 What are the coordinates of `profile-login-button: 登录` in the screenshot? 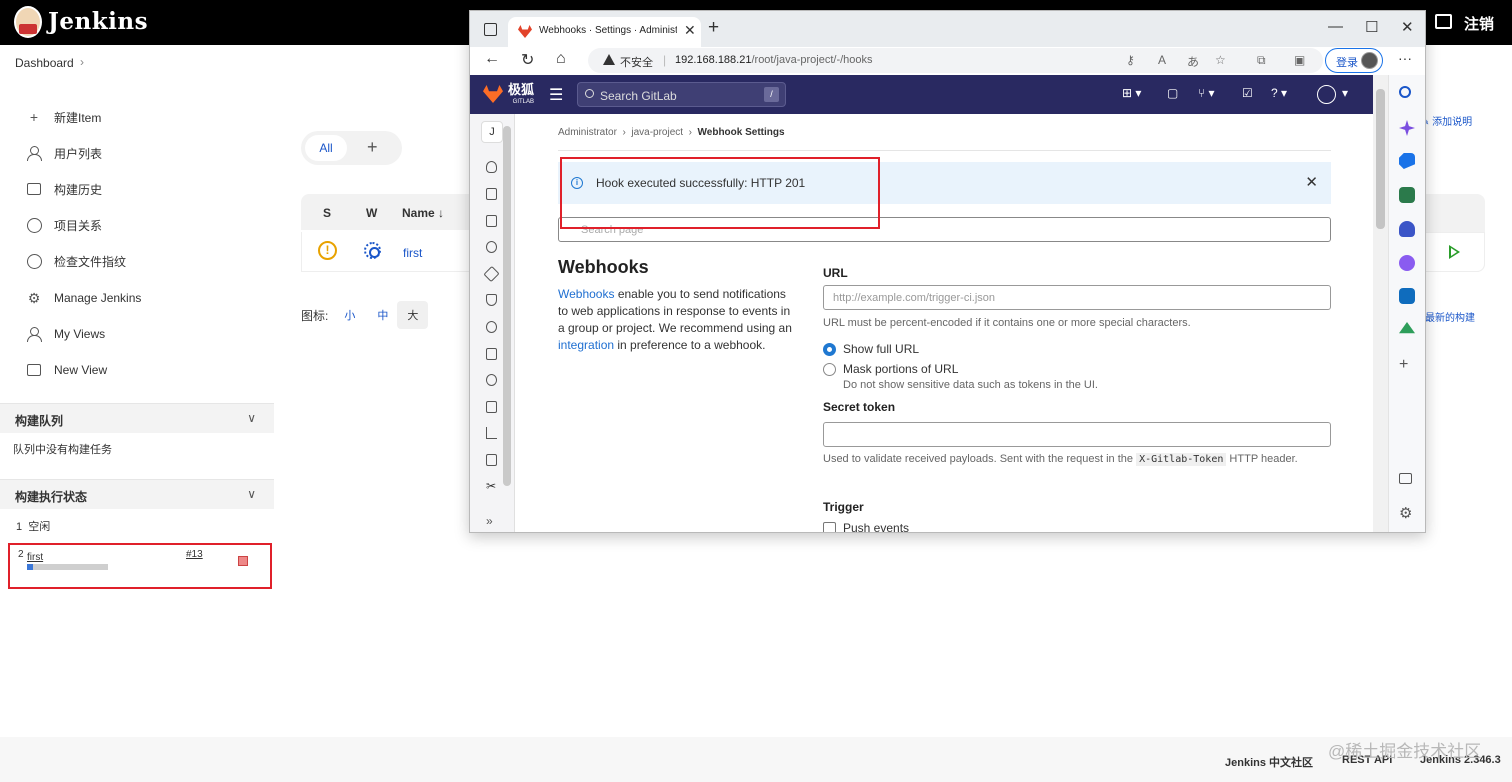 It's located at (1354, 60).